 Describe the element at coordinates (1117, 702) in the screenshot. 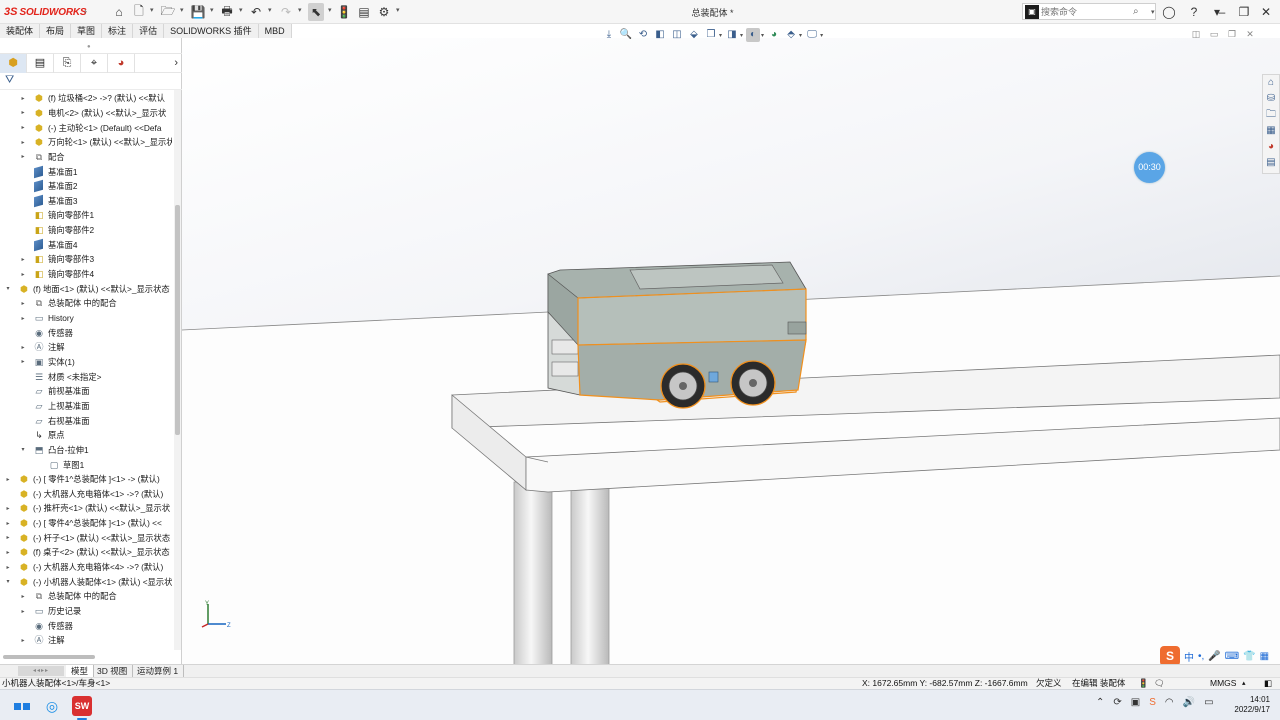

I see `tray-sync-icon: ⟳` at that location.